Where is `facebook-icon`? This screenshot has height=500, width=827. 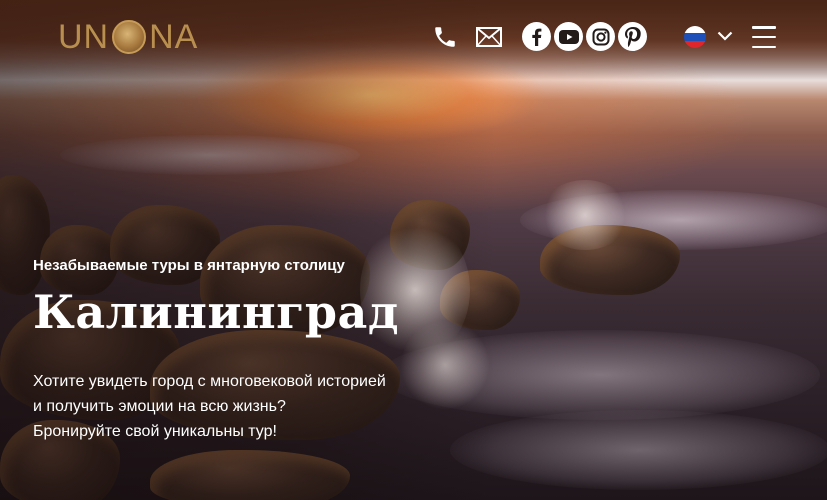
facebook-icon is located at coordinates (536, 36).